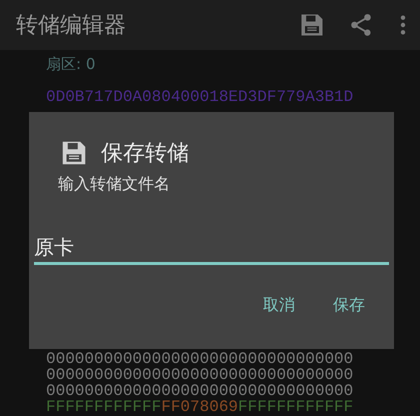  What do you see at coordinates (200, 97) in the screenshot?
I see `hex-row: 0D0B717D0A080400018ED3DF779A3B1D` at bounding box center [200, 97].